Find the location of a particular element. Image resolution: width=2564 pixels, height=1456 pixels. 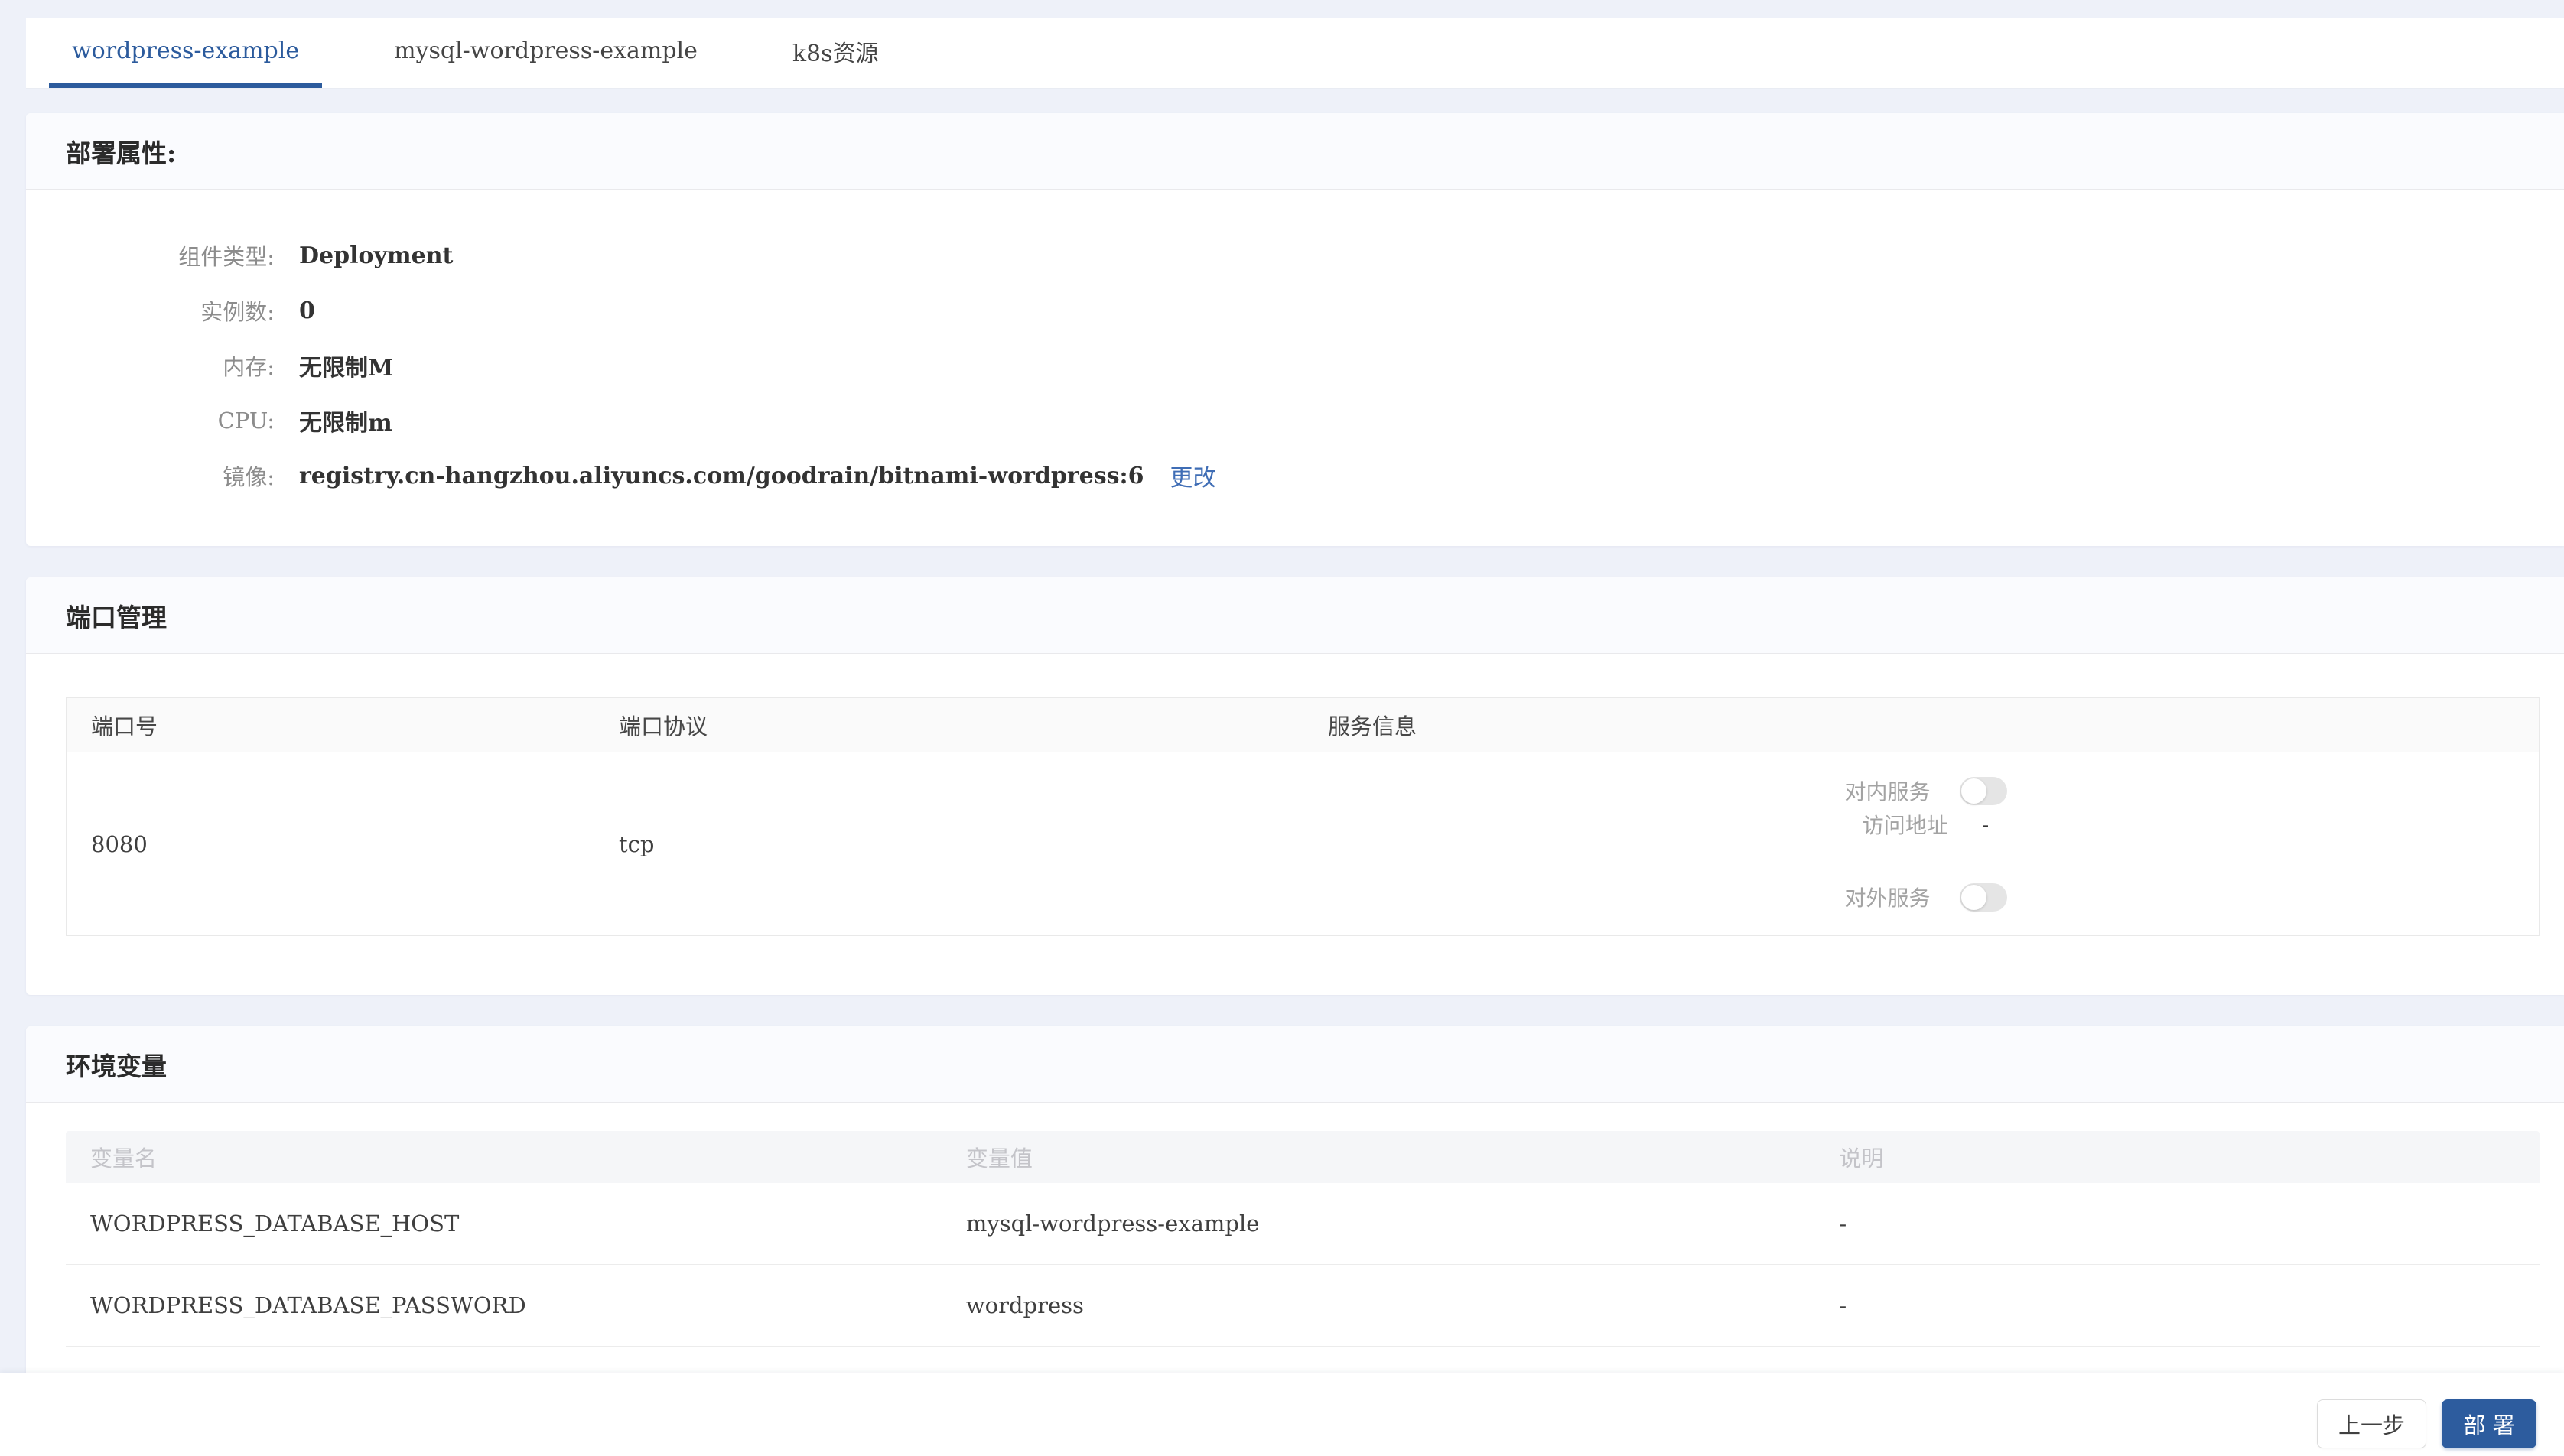

variable-value-column-header: 变量值 is located at coordinates (999, 1159).